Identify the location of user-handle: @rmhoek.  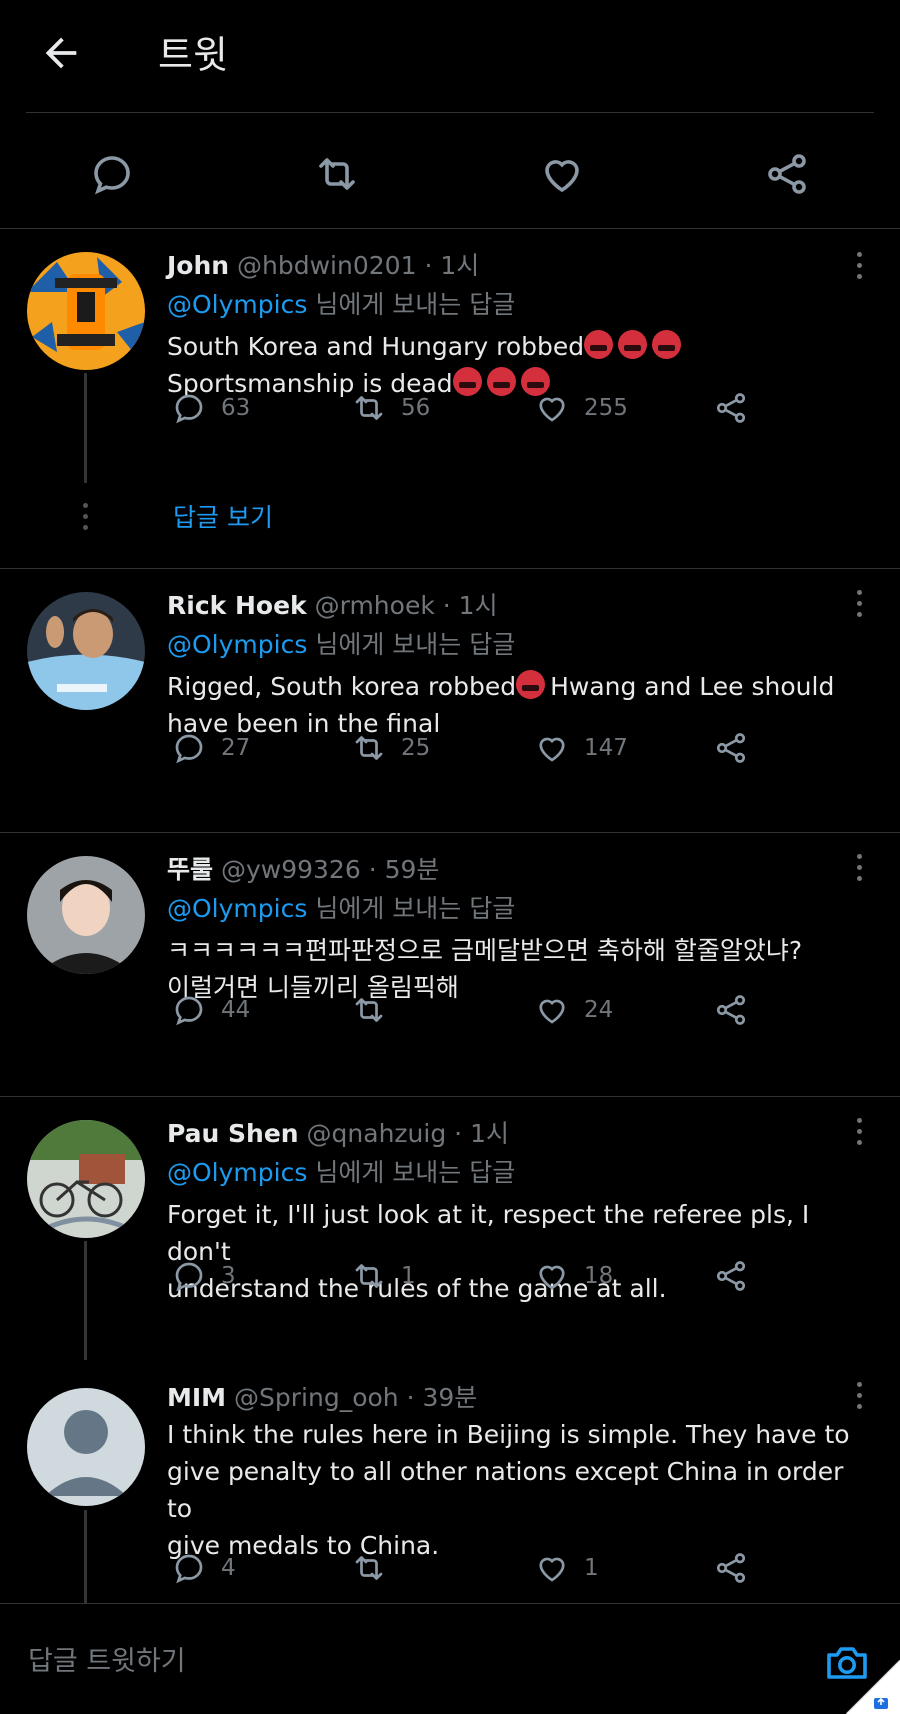
(375, 605).